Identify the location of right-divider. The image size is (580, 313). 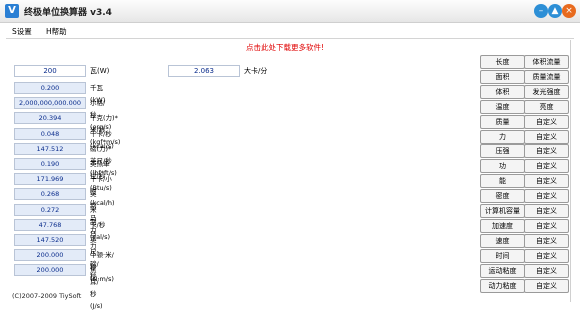
(570, 171).